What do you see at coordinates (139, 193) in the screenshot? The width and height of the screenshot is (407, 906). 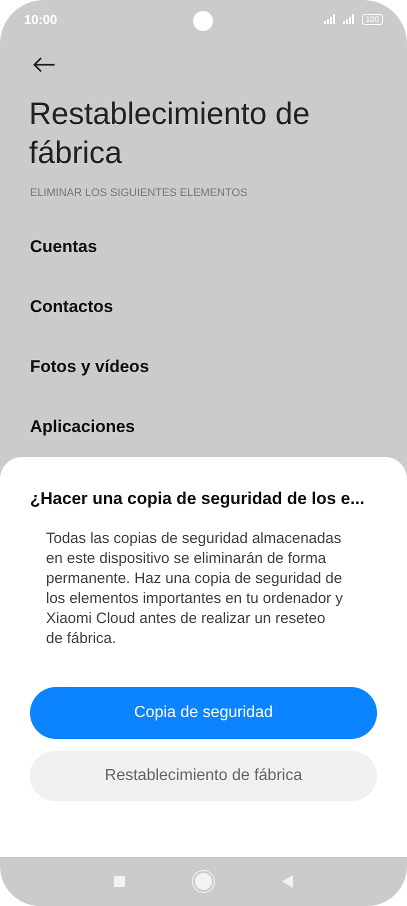 I see `section-header: ELIMINAR LOS SIGUIENTES ELEMENTOS` at bounding box center [139, 193].